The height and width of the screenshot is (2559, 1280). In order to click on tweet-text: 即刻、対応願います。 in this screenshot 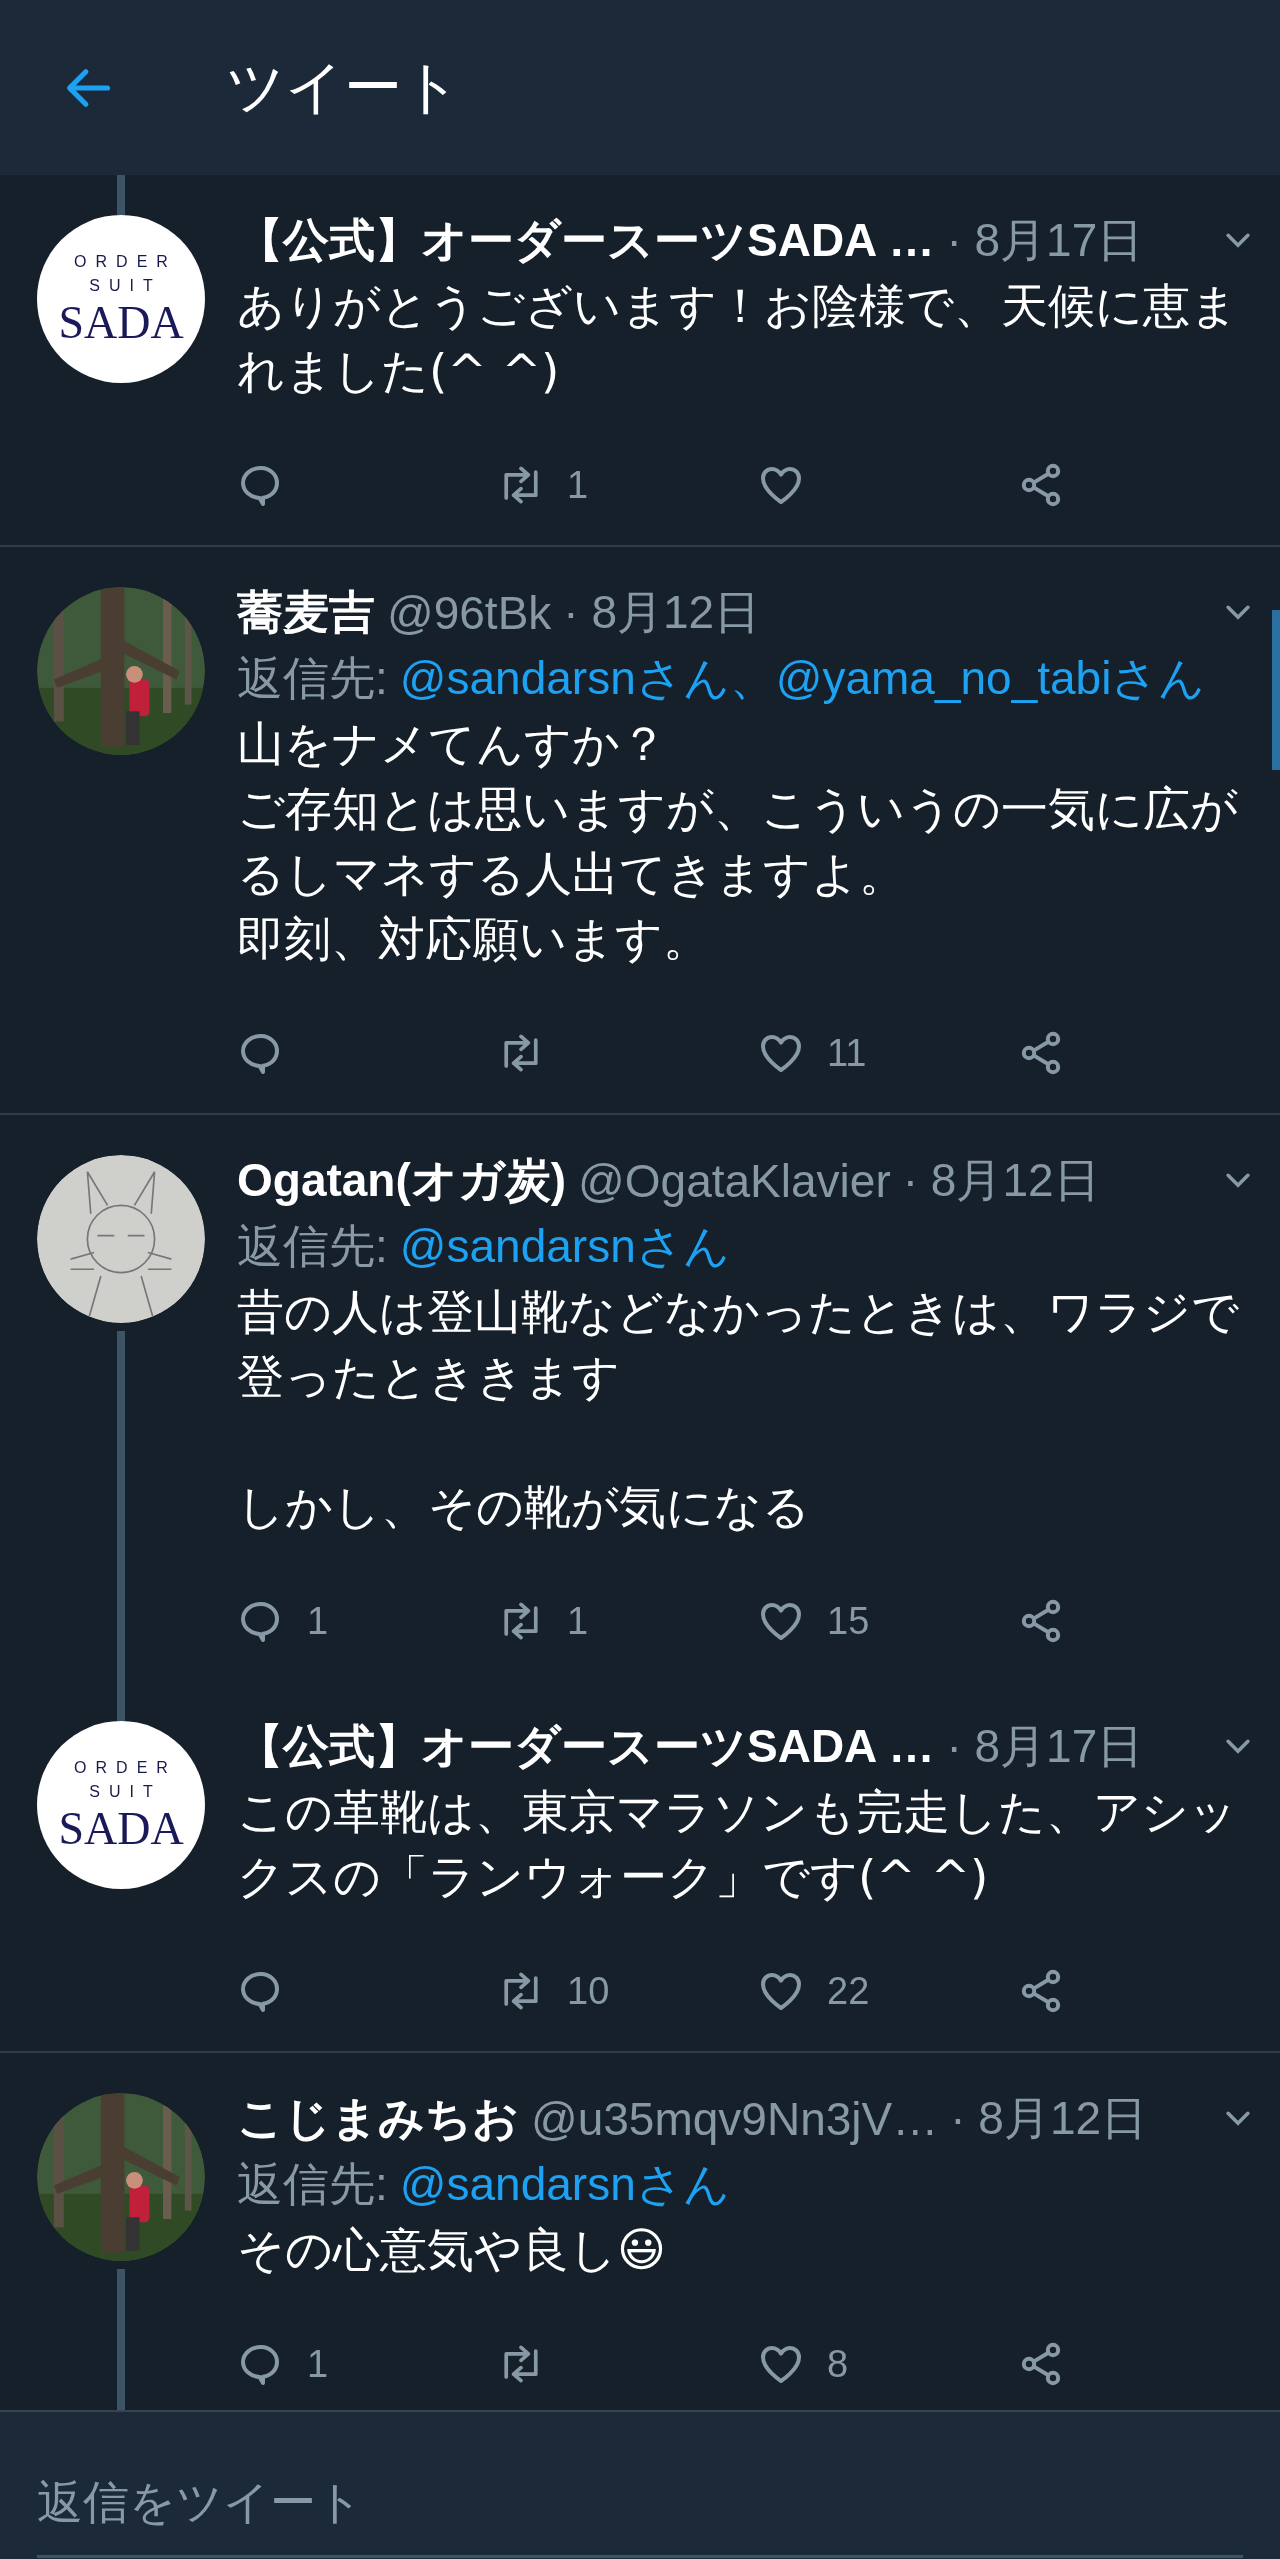, I will do `click(473, 939)`.